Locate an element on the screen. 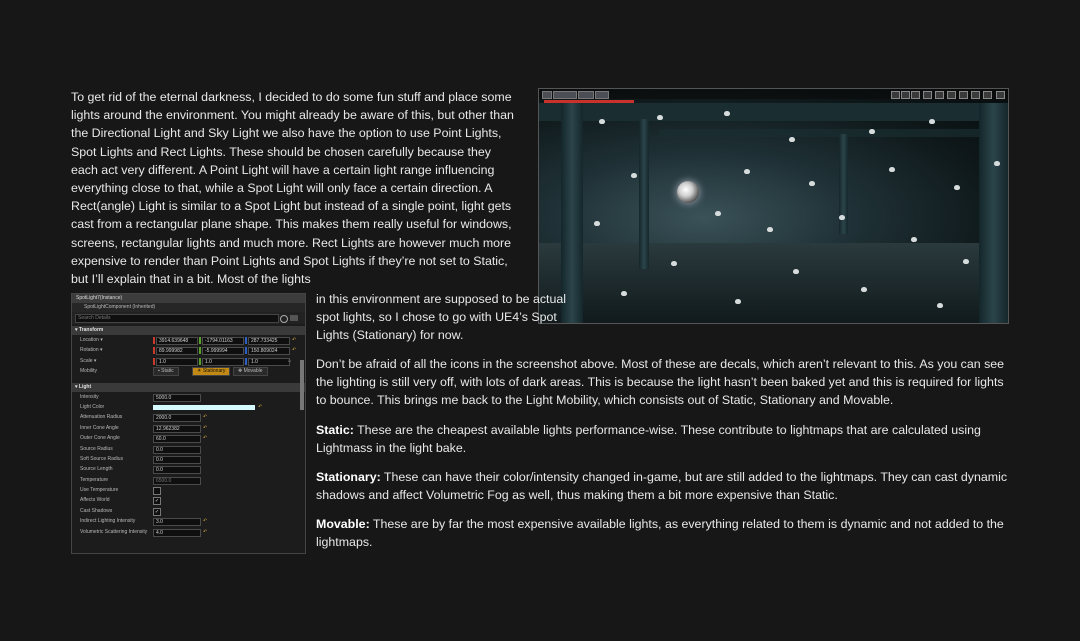  rotation-x-field: 89.999982 is located at coordinates (177, 351).